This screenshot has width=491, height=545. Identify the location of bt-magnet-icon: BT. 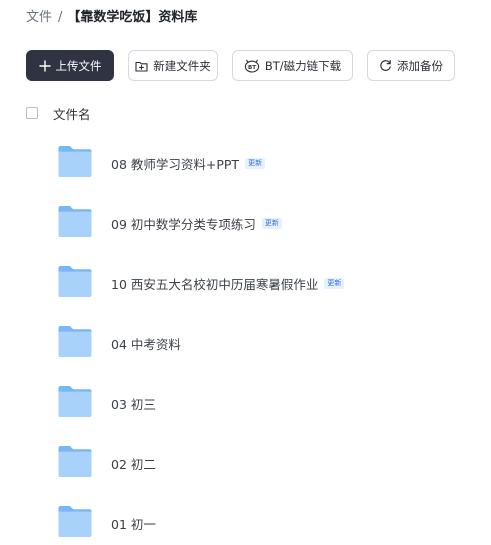
(252, 66).